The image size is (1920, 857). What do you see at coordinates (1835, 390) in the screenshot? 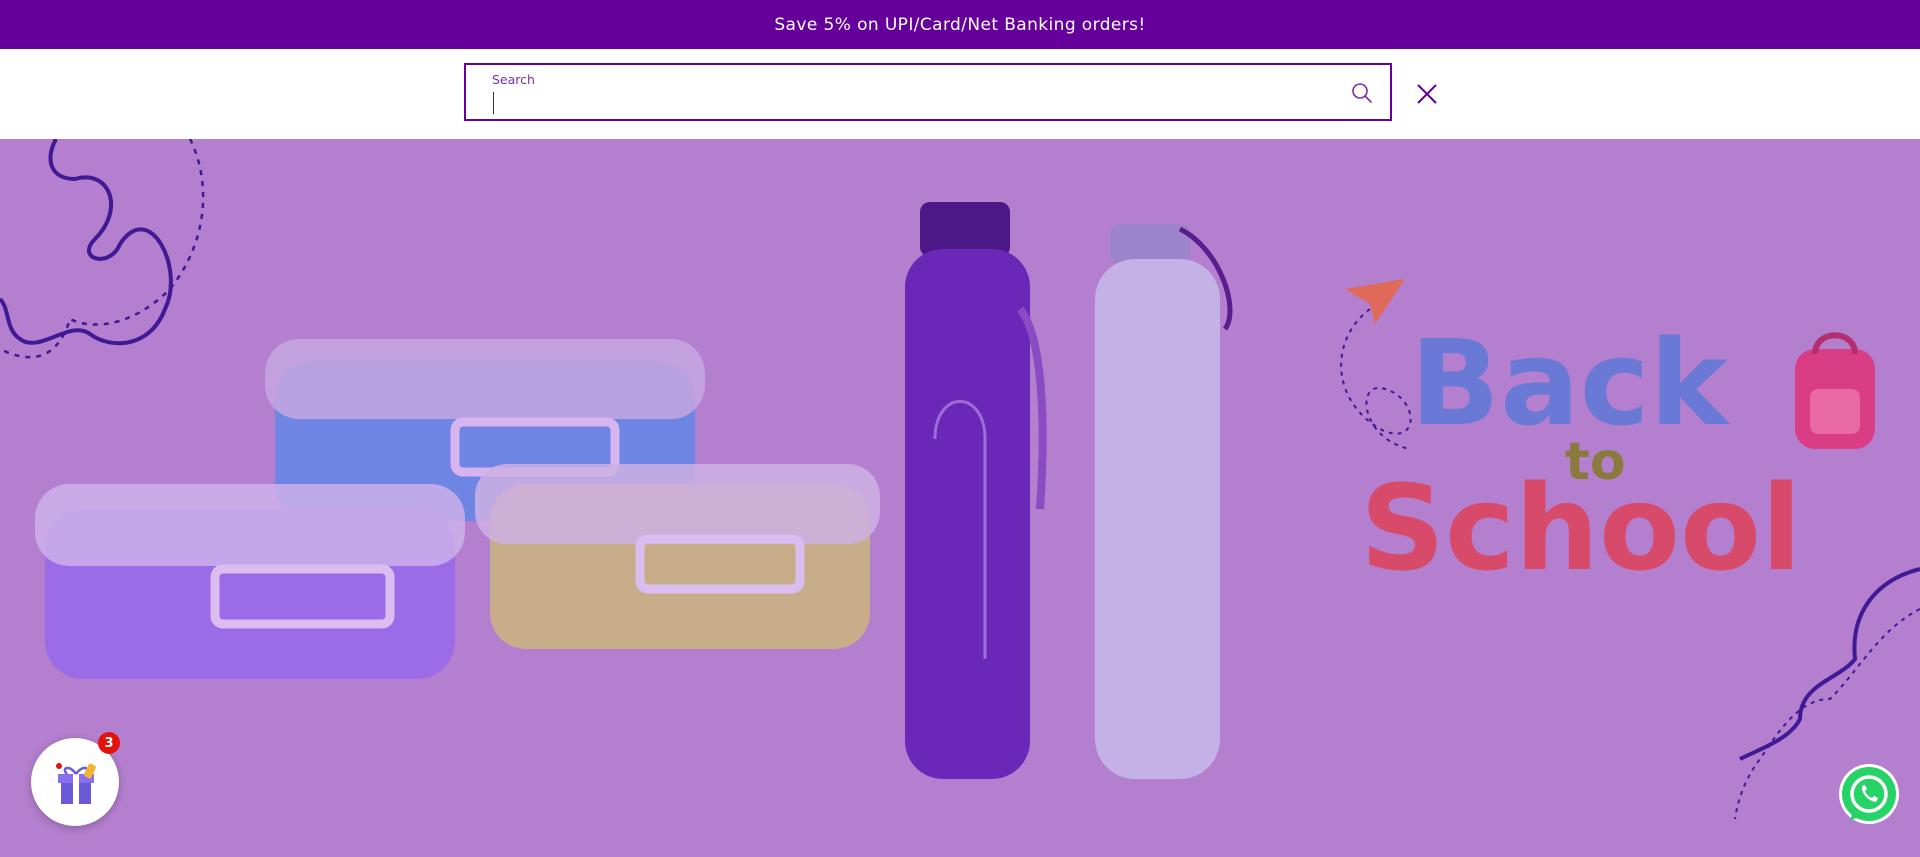
I see `backpack-illustration` at bounding box center [1835, 390].